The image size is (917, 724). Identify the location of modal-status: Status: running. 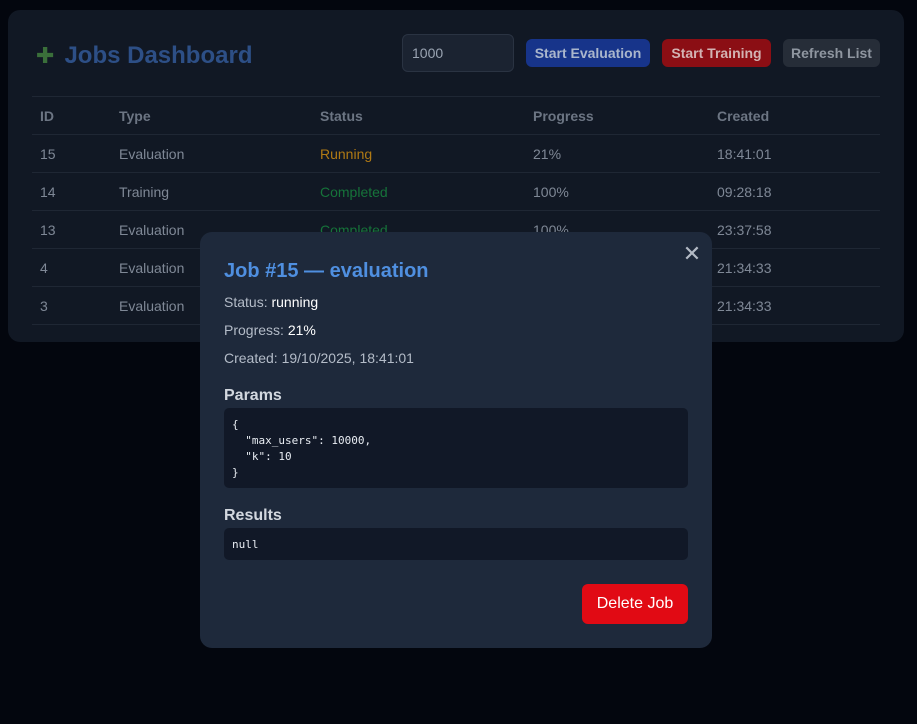
(271, 302).